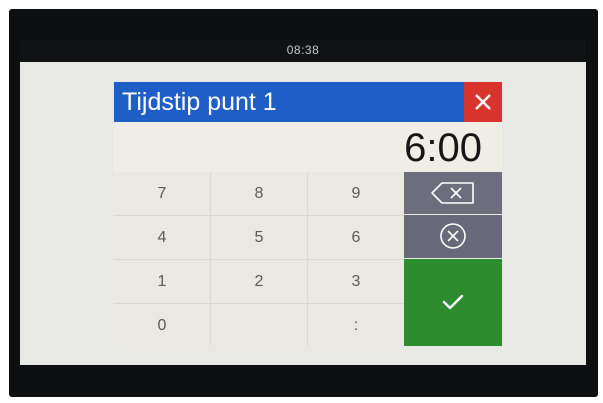 Image resolution: width=603 pixels, height=403 pixels. What do you see at coordinates (308, 102) in the screenshot?
I see `dialog-title-bar: Tijdstip punt 1` at bounding box center [308, 102].